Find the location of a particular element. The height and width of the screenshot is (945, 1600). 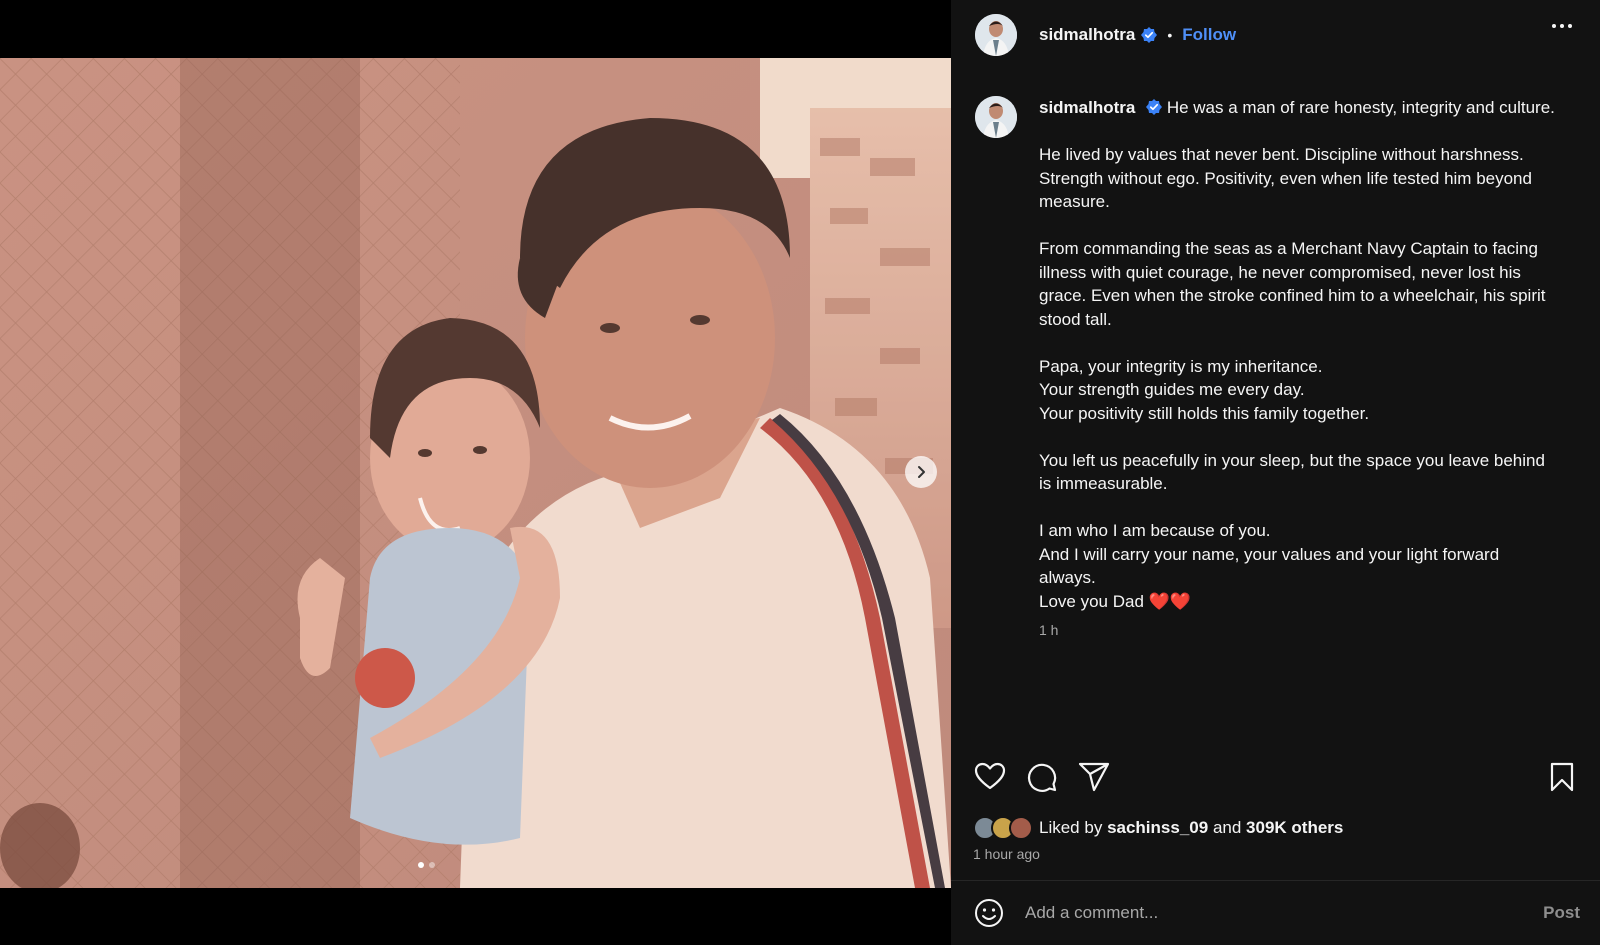

next-slide-button is located at coordinates (921, 472).